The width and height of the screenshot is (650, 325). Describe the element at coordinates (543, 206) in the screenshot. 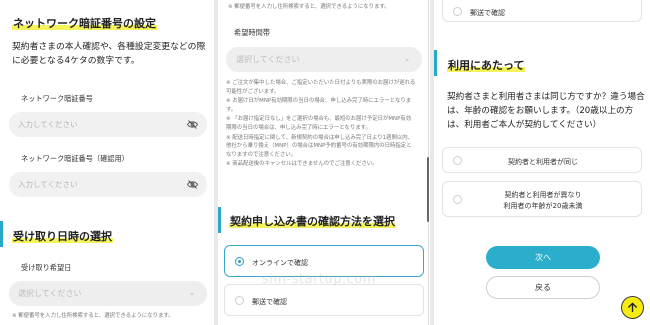

I see `option-label-line2: 利用者の年齢が20歳未満` at that location.